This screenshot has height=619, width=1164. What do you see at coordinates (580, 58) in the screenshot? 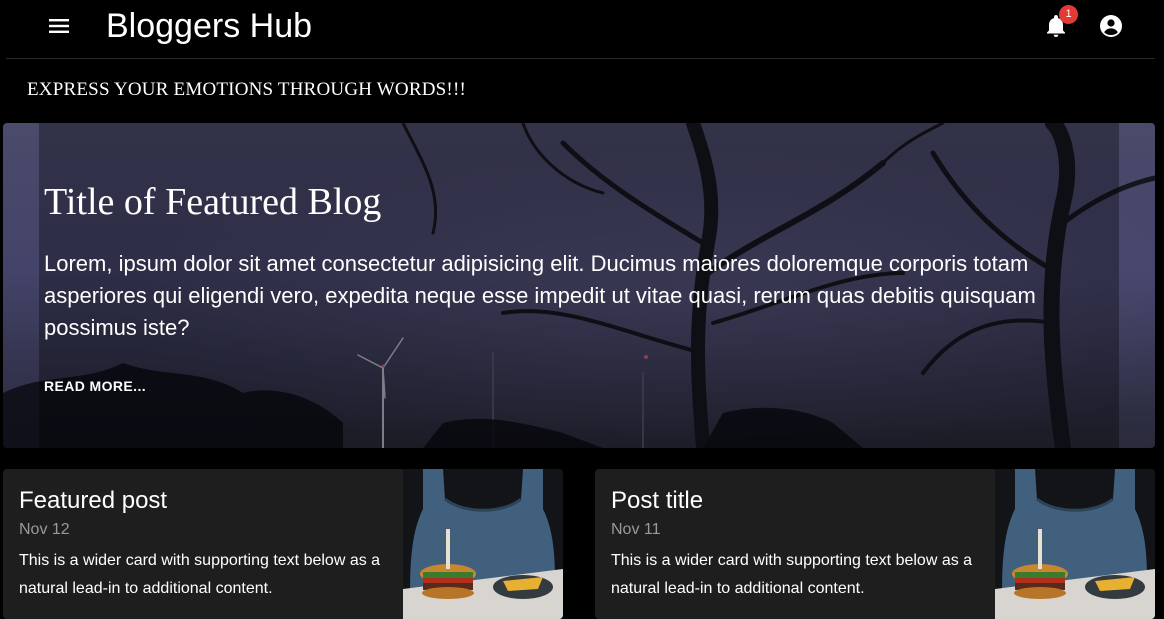
I see `appbar-divider` at bounding box center [580, 58].